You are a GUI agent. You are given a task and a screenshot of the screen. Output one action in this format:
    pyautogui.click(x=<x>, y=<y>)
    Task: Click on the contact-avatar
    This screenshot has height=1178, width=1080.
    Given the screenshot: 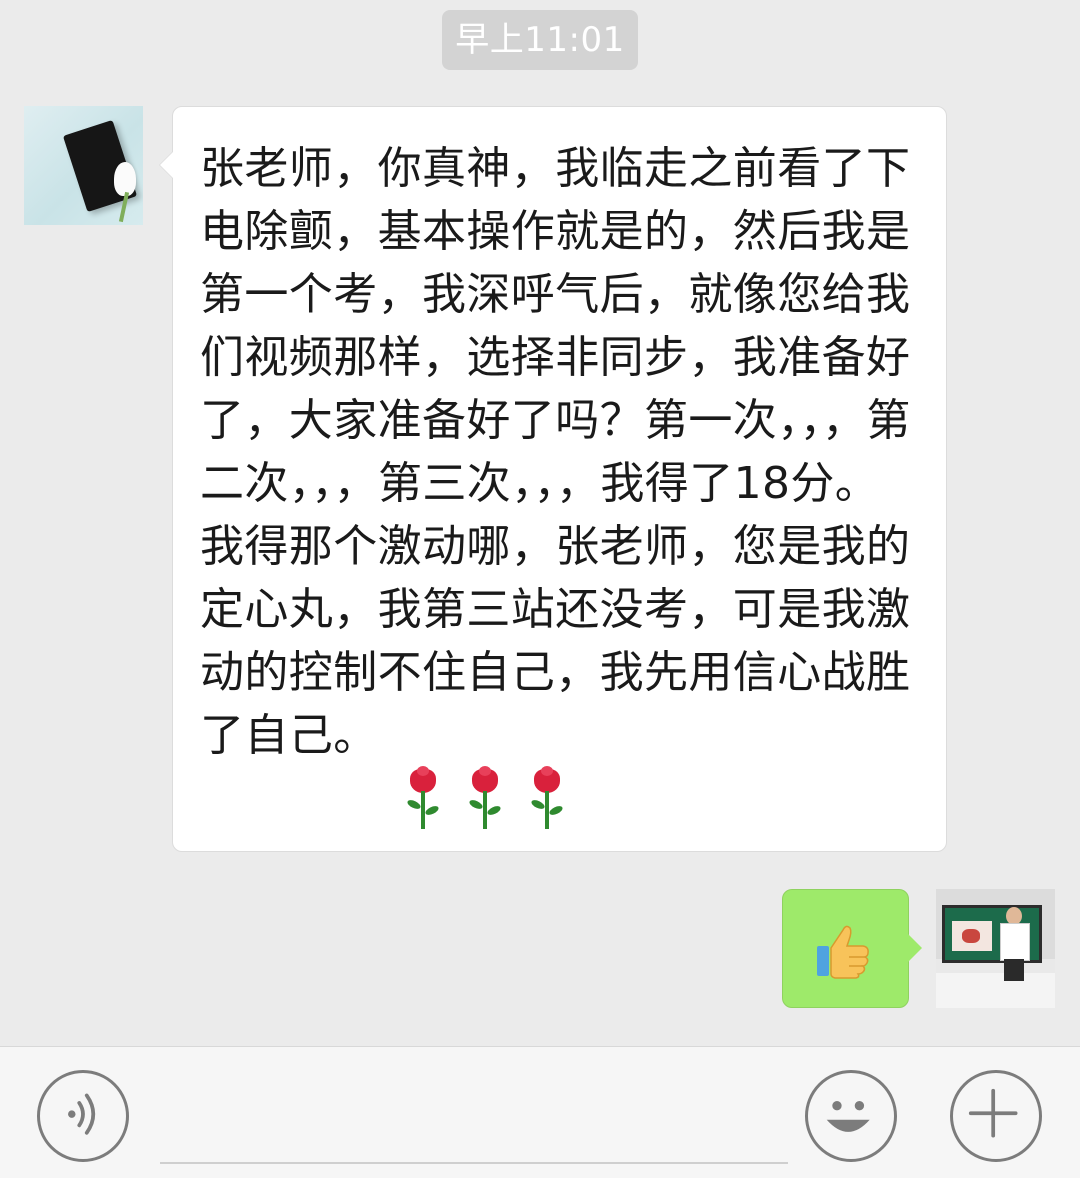 What is the action you would take?
    pyautogui.click(x=83, y=165)
    